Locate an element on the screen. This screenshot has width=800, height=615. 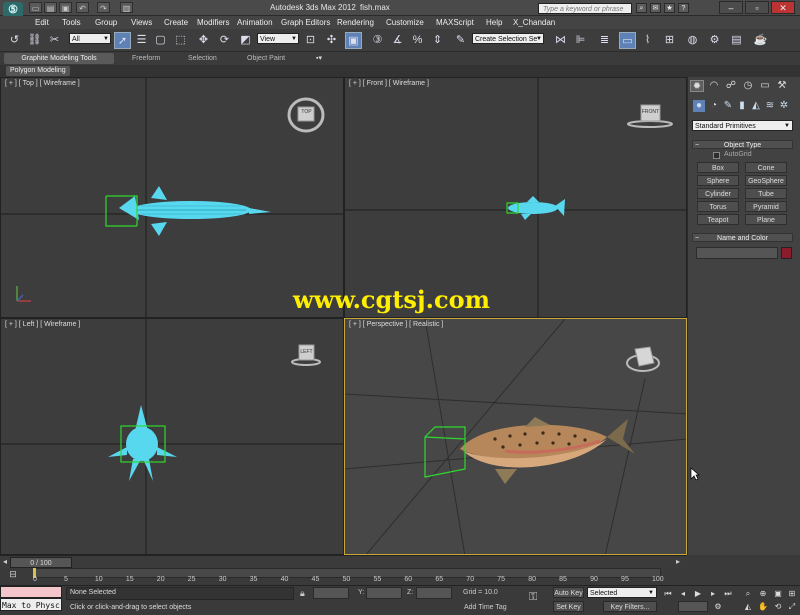
named-selection-sets-dropdown: Create Selection Se ▼ is located at coordinates (508, 38).